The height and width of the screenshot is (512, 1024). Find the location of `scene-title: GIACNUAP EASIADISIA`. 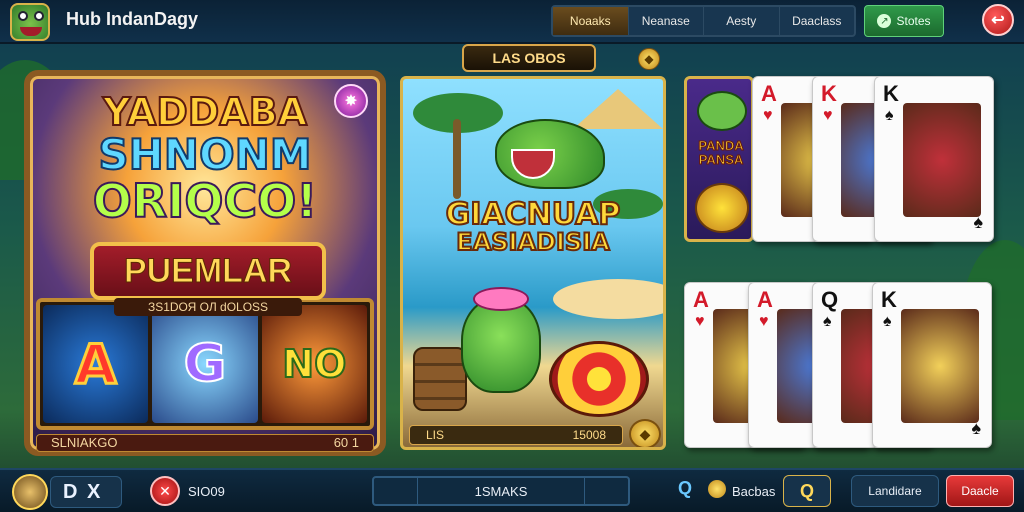

scene-title: GIACNUAP EASIADISIA is located at coordinates (533, 226).